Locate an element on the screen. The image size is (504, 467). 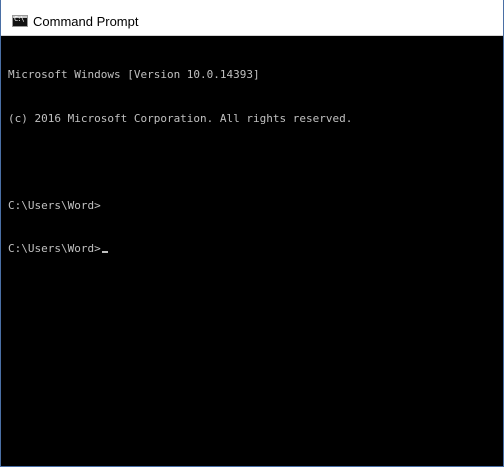
window-title: Command Prompt is located at coordinates (86, 21).